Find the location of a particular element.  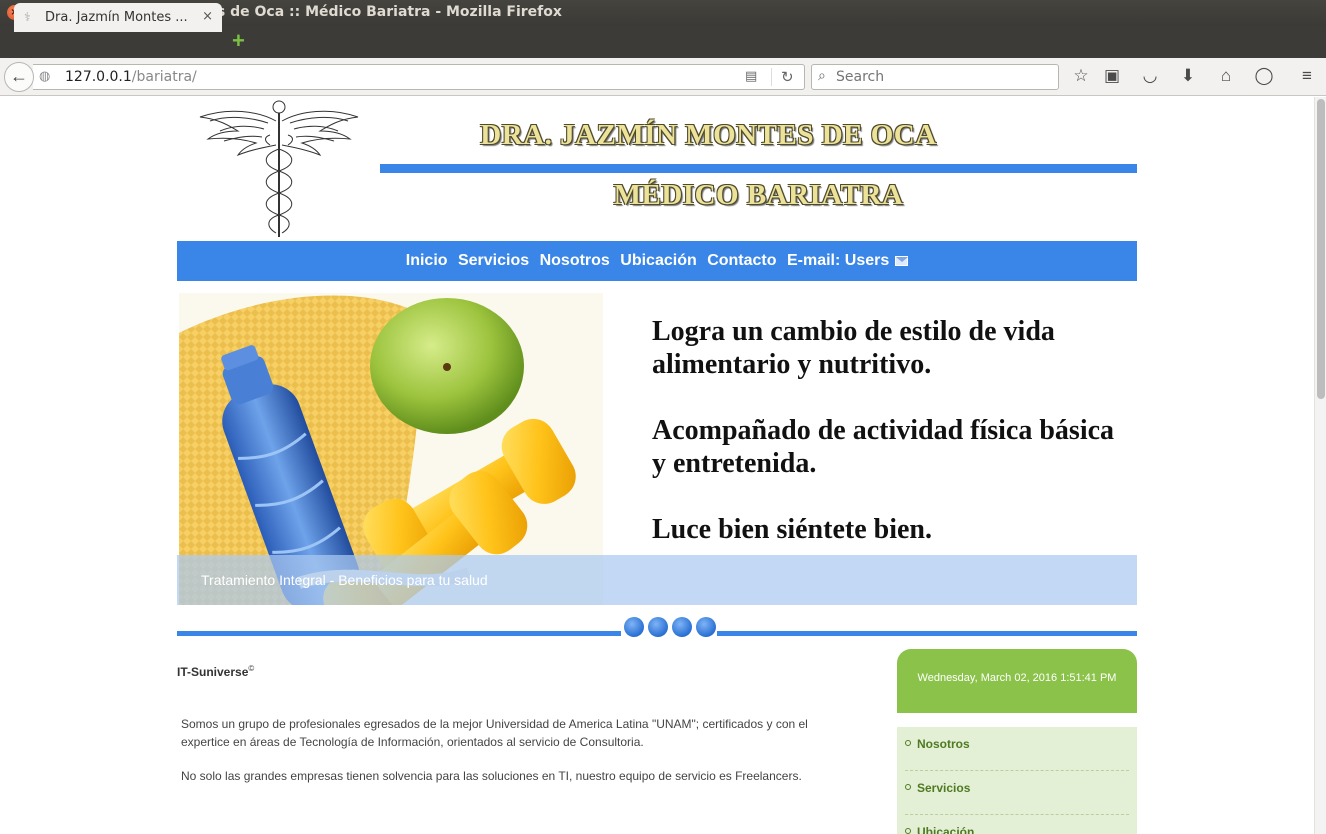

home-icon: ⌂ is located at coordinates (1226, 76).